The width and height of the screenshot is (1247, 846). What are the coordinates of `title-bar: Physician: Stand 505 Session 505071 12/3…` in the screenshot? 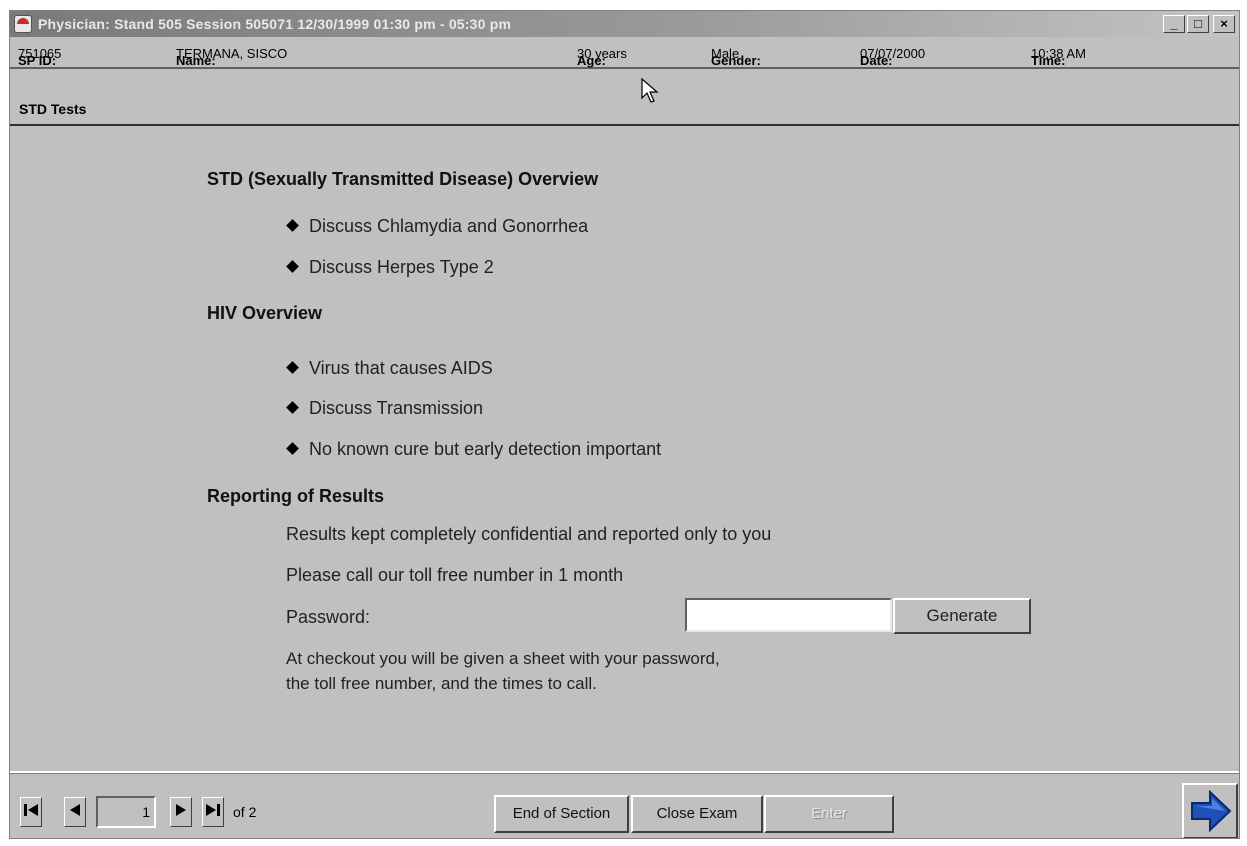 It's located at (624, 24).